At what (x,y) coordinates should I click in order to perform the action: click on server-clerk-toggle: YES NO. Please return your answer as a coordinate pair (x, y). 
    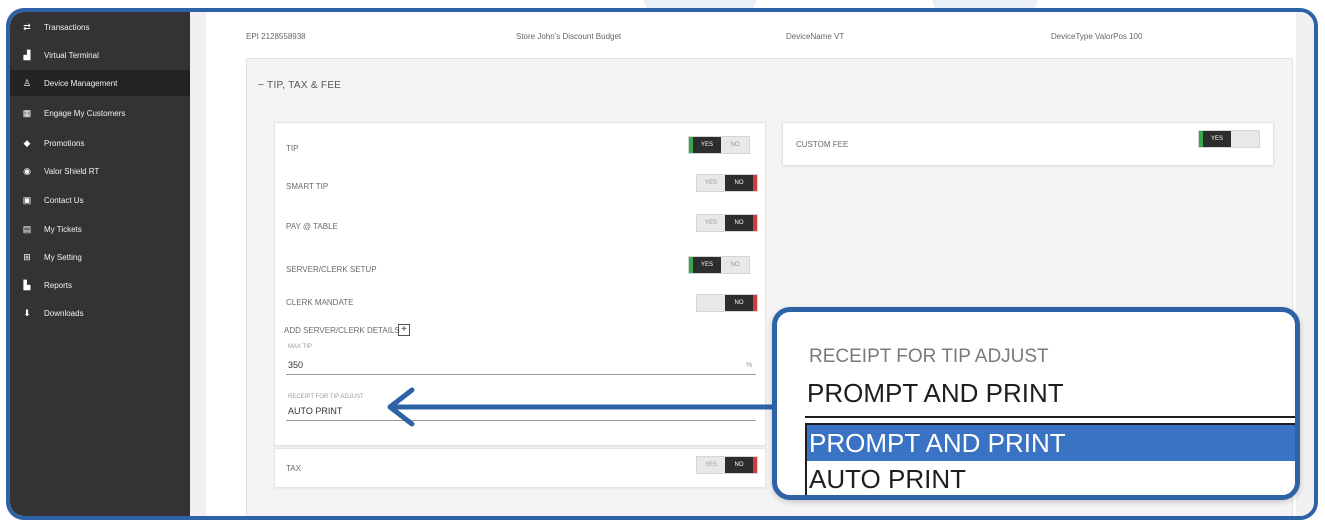
    Looking at the image, I should click on (719, 265).